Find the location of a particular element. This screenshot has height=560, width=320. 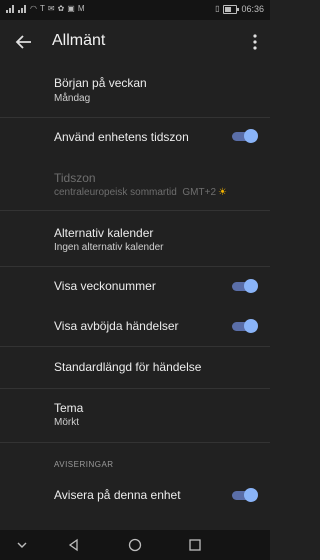

nav-recents-icon is located at coordinates (195, 545).